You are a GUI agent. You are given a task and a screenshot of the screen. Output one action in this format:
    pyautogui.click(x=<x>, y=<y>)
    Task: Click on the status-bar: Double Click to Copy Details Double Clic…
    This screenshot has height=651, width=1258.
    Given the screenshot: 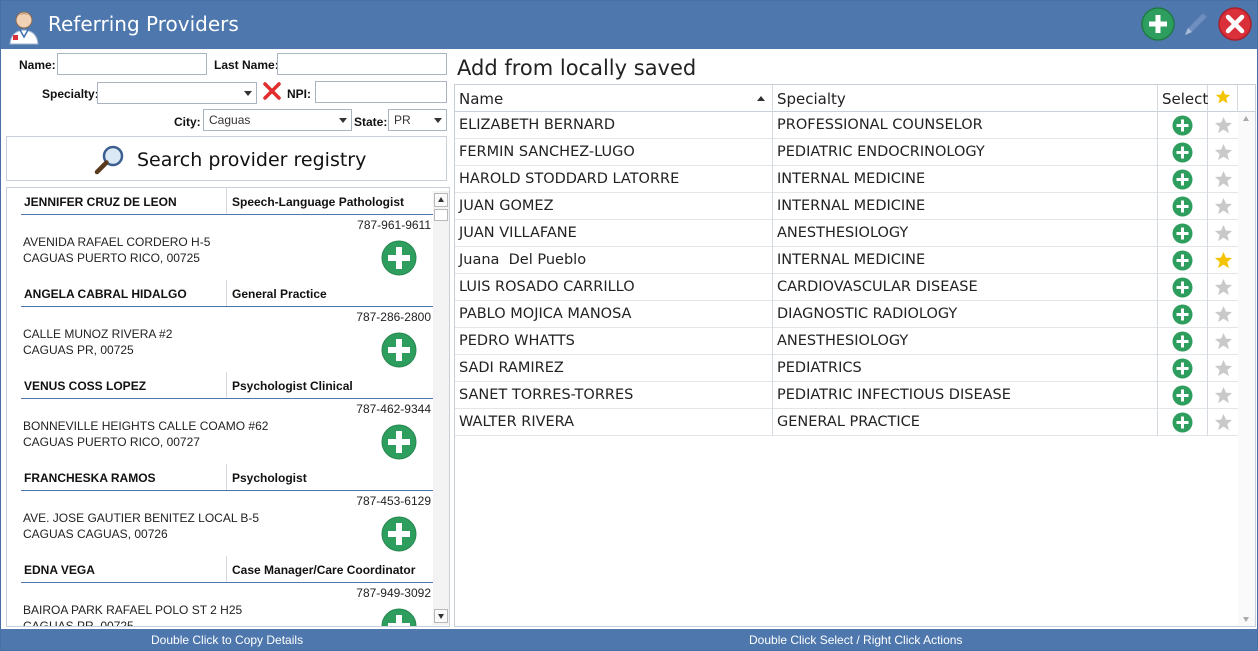 What is the action you would take?
    pyautogui.click(x=629, y=639)
    